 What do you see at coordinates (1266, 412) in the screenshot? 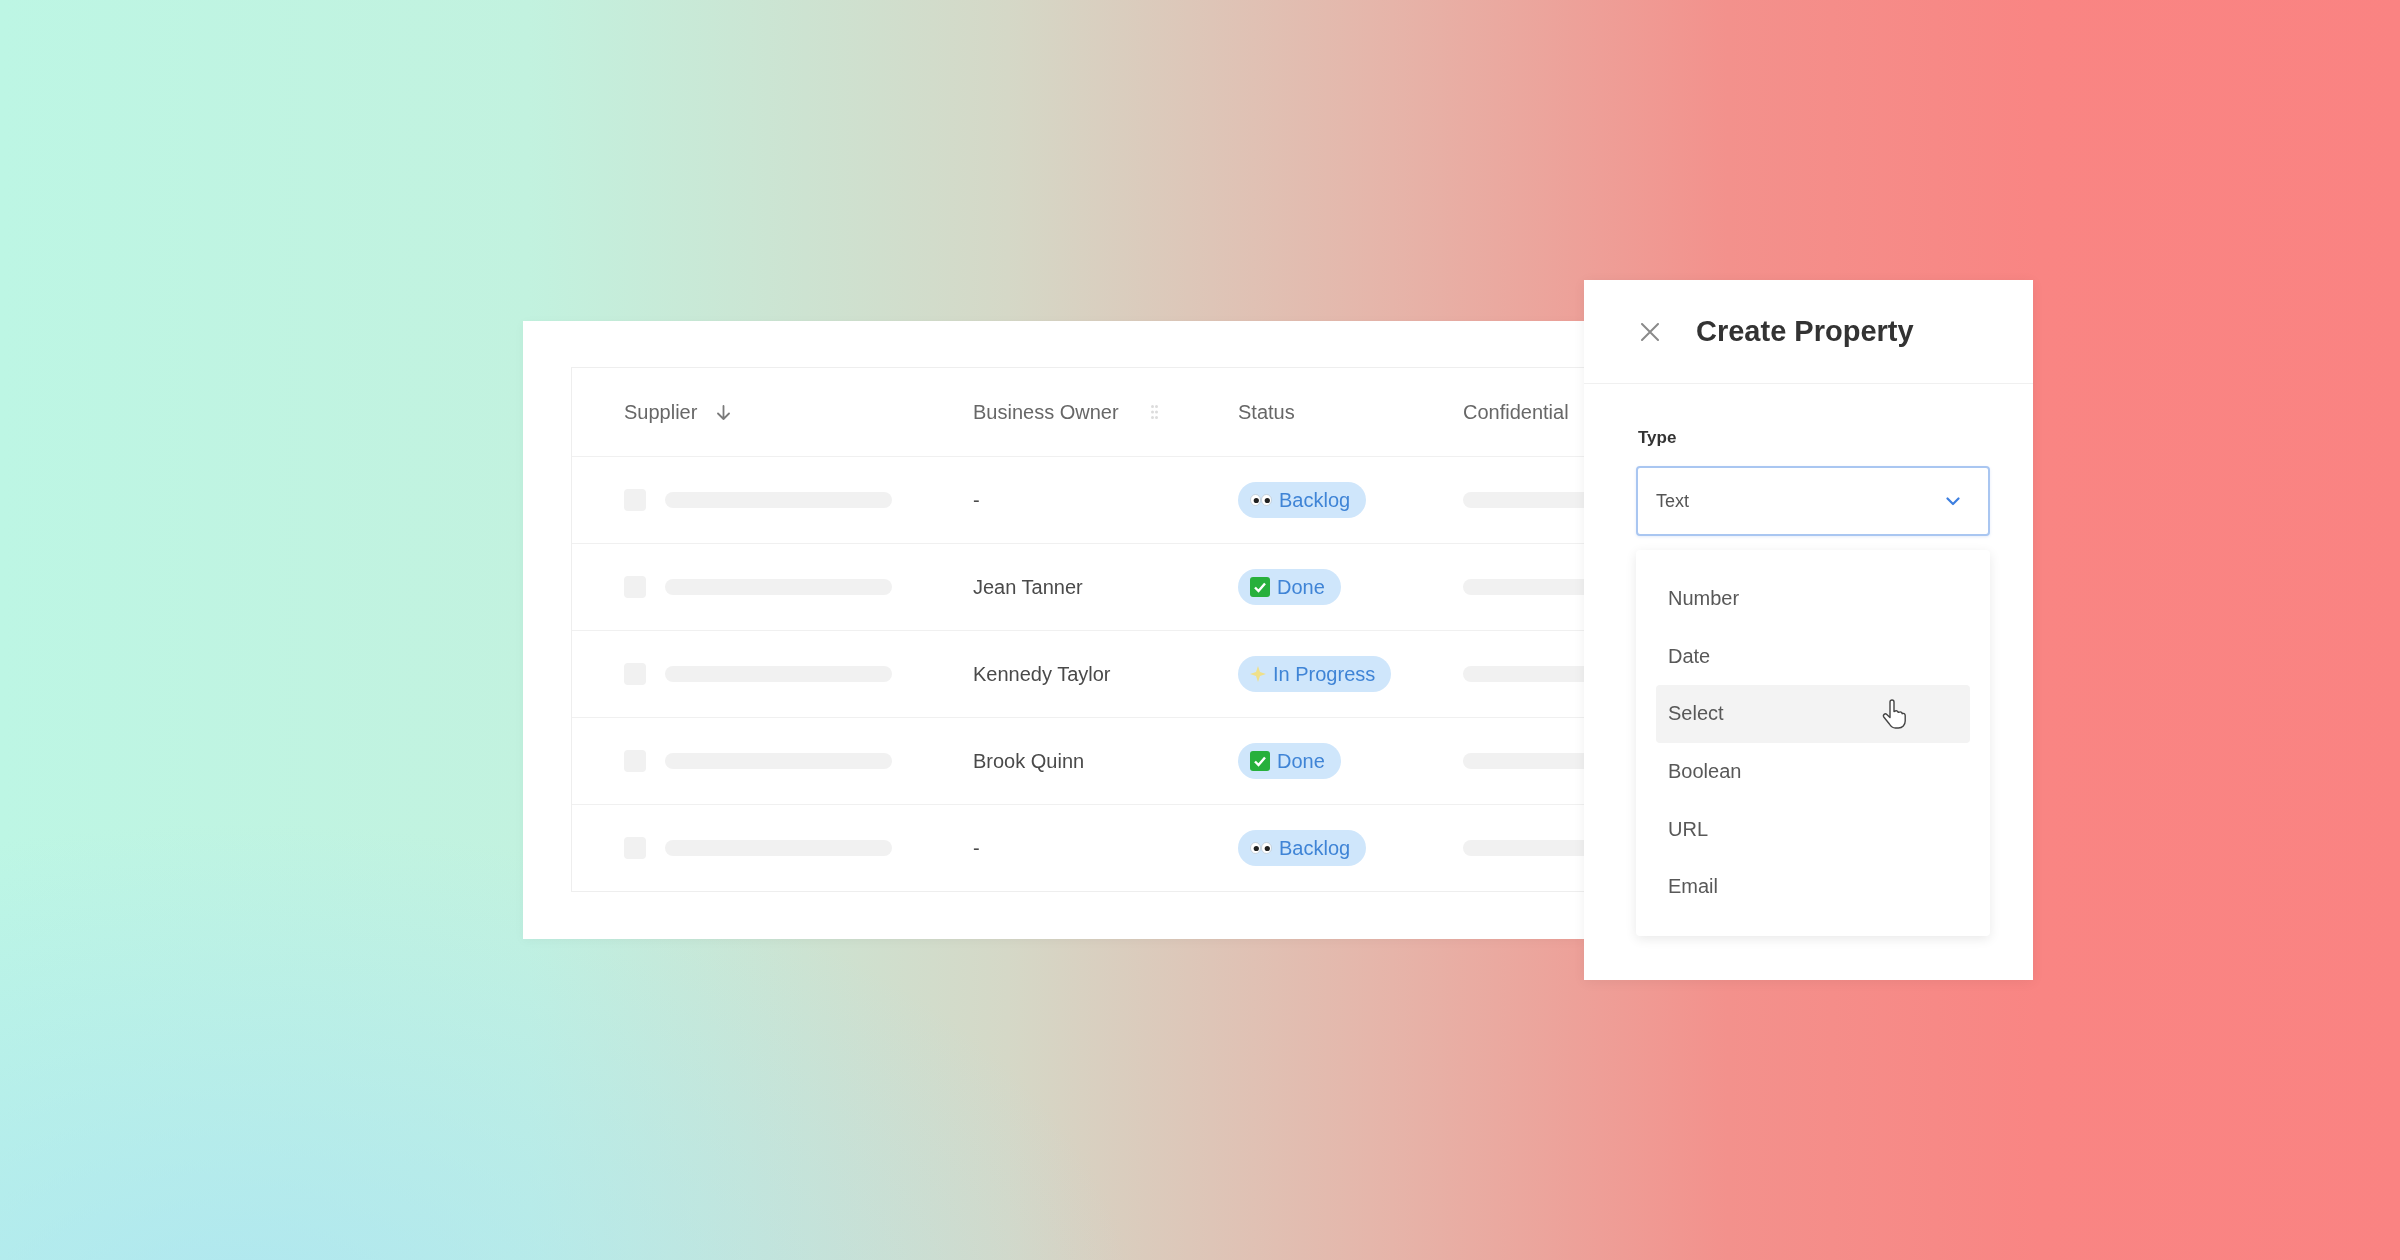
I see `column-header: Status` at bounding box center [1266, 412].